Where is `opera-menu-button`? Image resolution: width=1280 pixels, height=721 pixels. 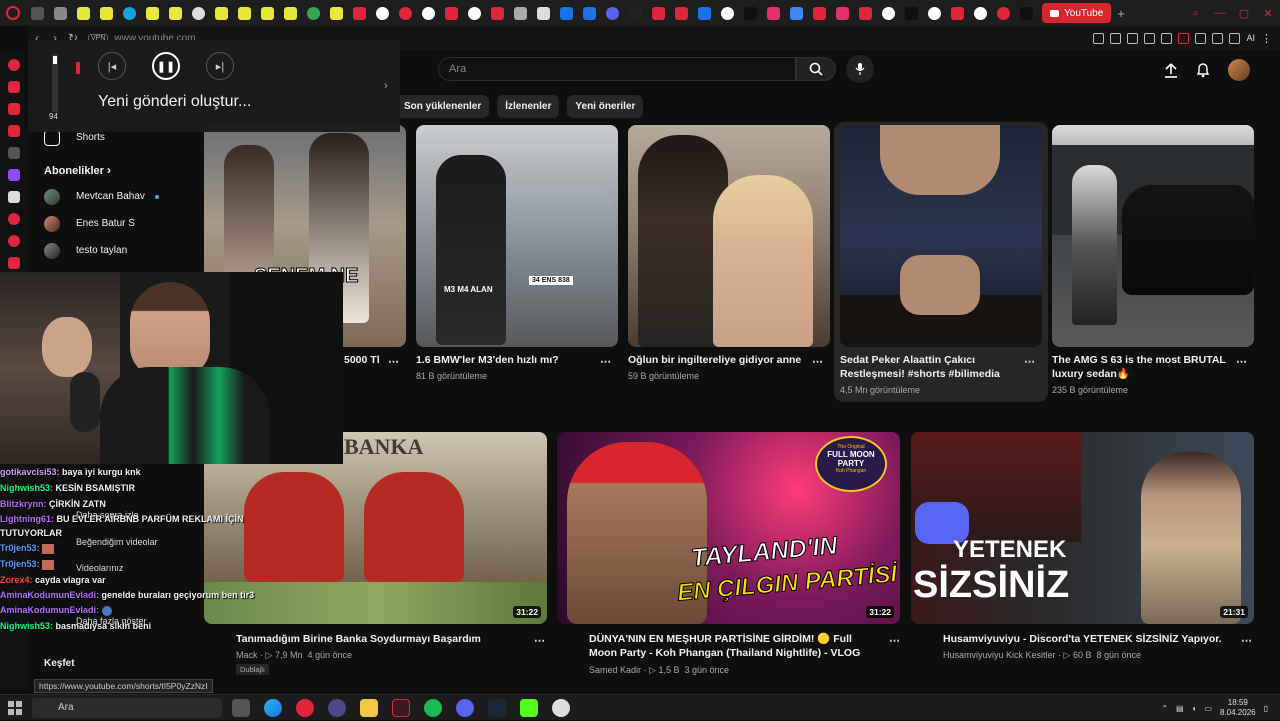
opera-menu-button is located at coordinates (13, 13).